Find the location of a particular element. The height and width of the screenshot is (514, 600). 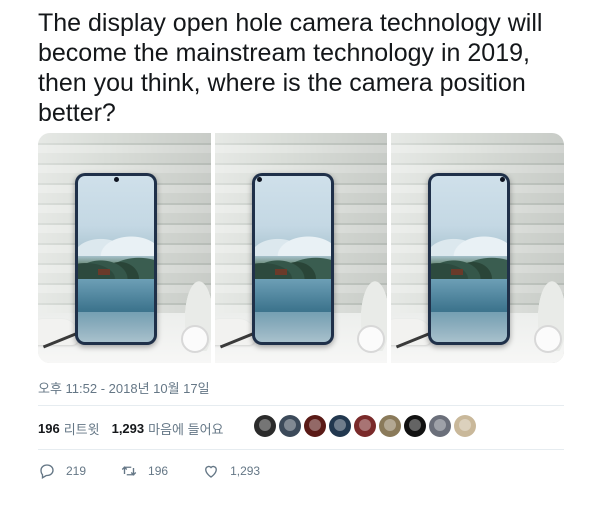

like-button: 1,293 is located at coordinates (231, 471).